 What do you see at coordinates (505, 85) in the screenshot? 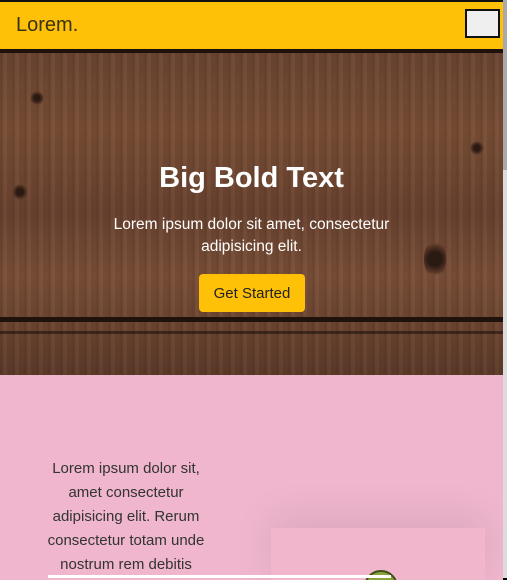
I see `scrollbar-thumb` at bounding box center [505, 85].